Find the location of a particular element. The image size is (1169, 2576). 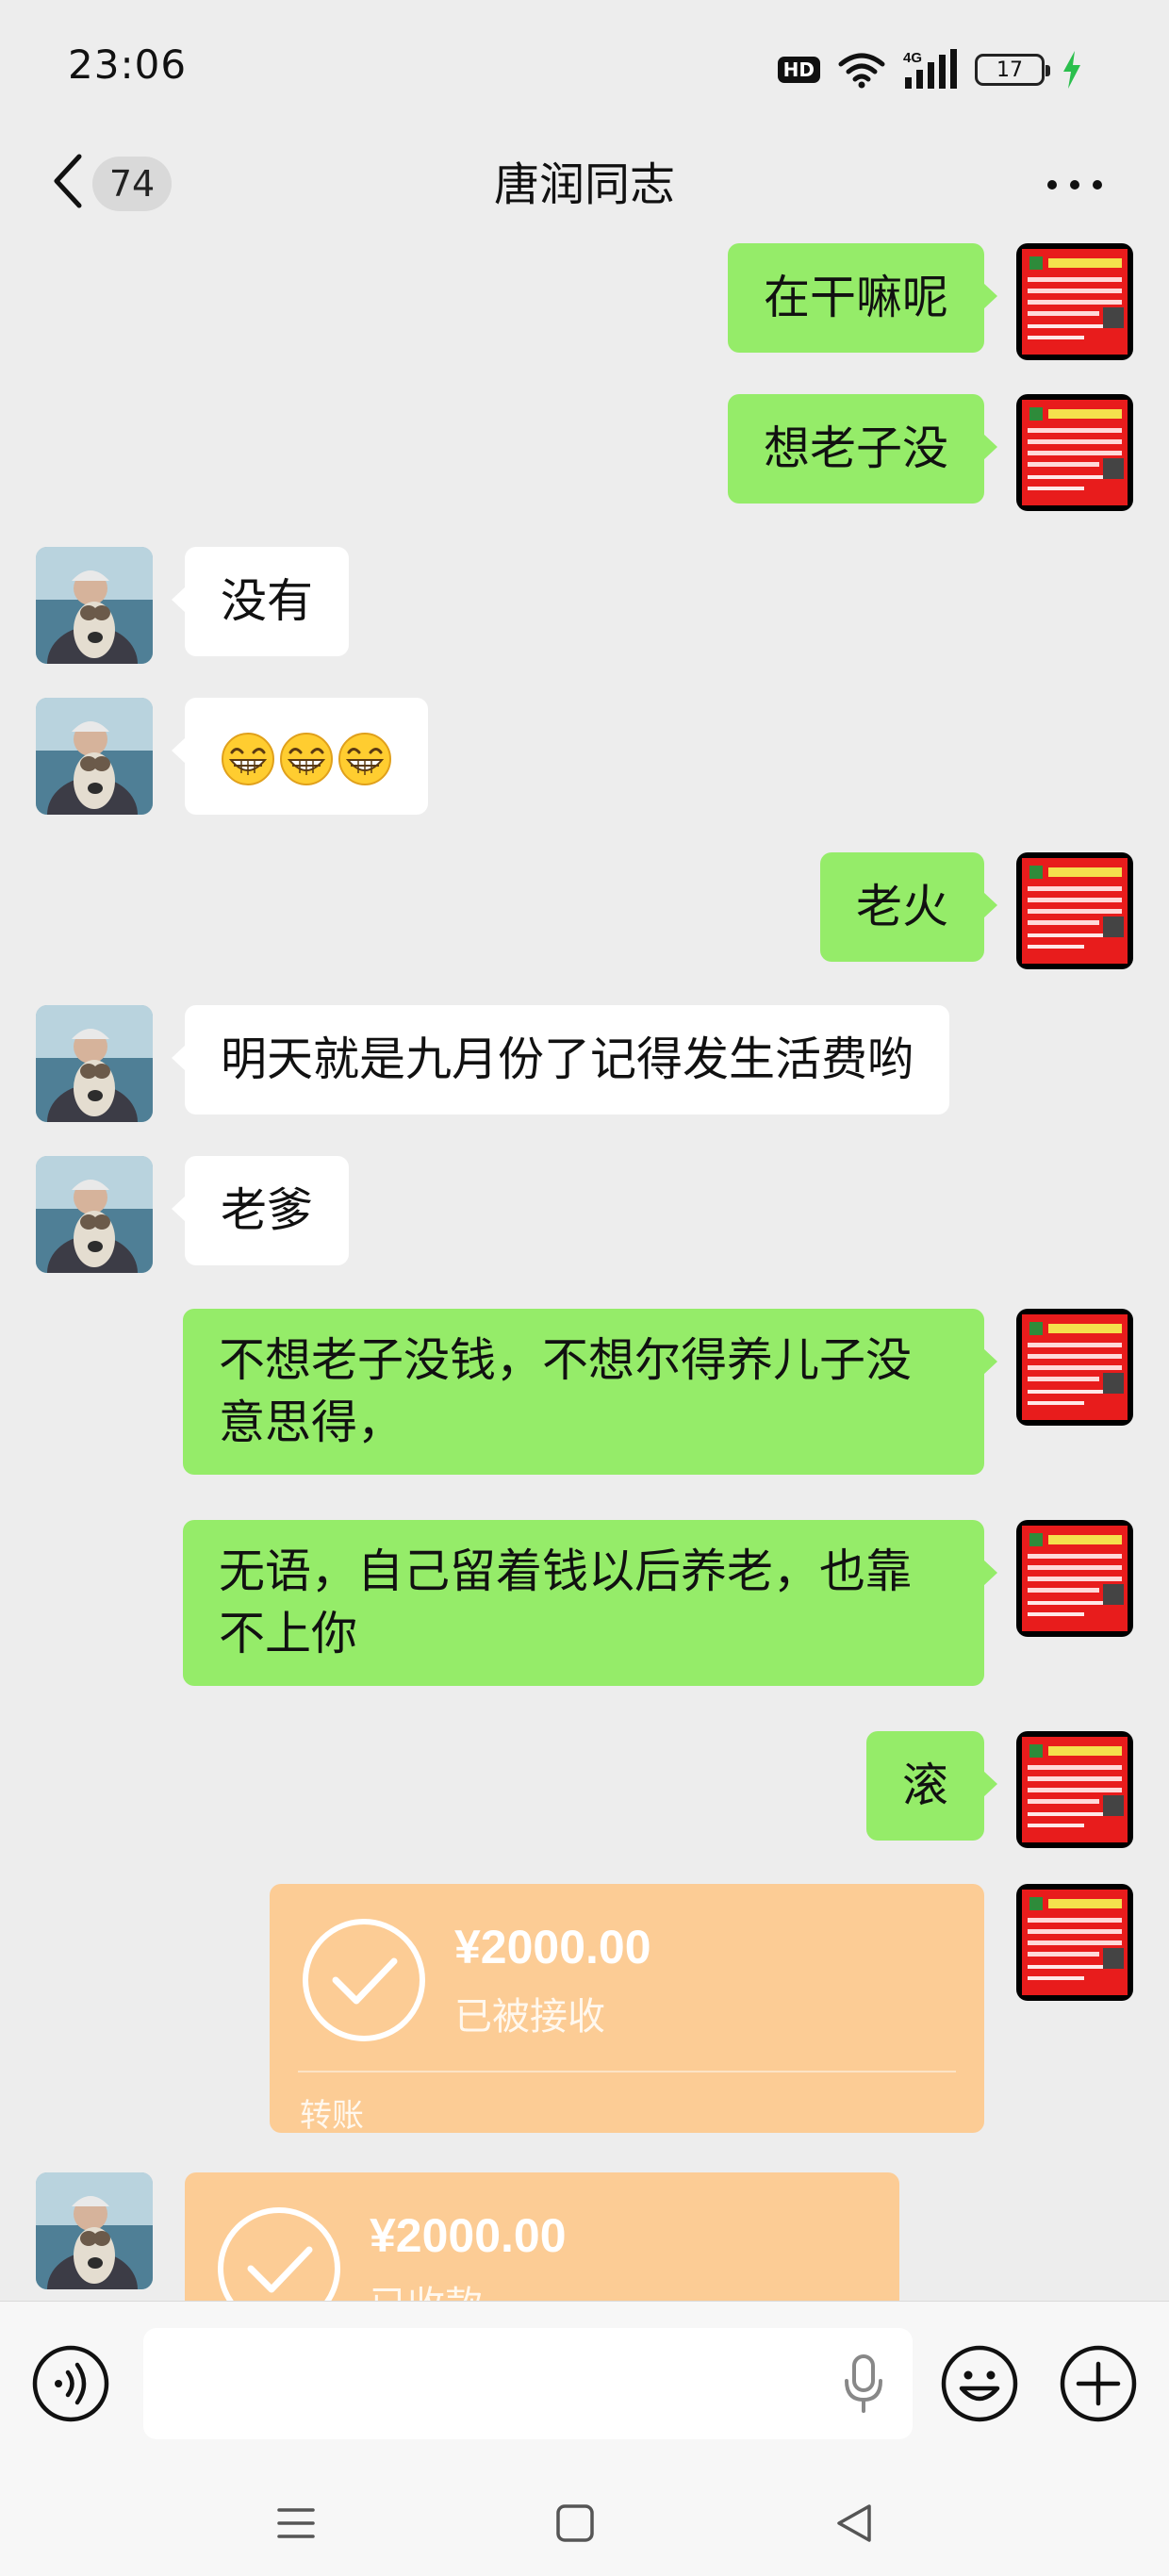

status-icons: HD 4G 17 is located at coordinates (929, 69).